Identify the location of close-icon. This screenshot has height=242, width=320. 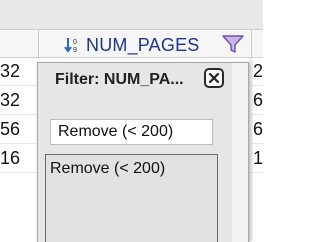
(214, 78).